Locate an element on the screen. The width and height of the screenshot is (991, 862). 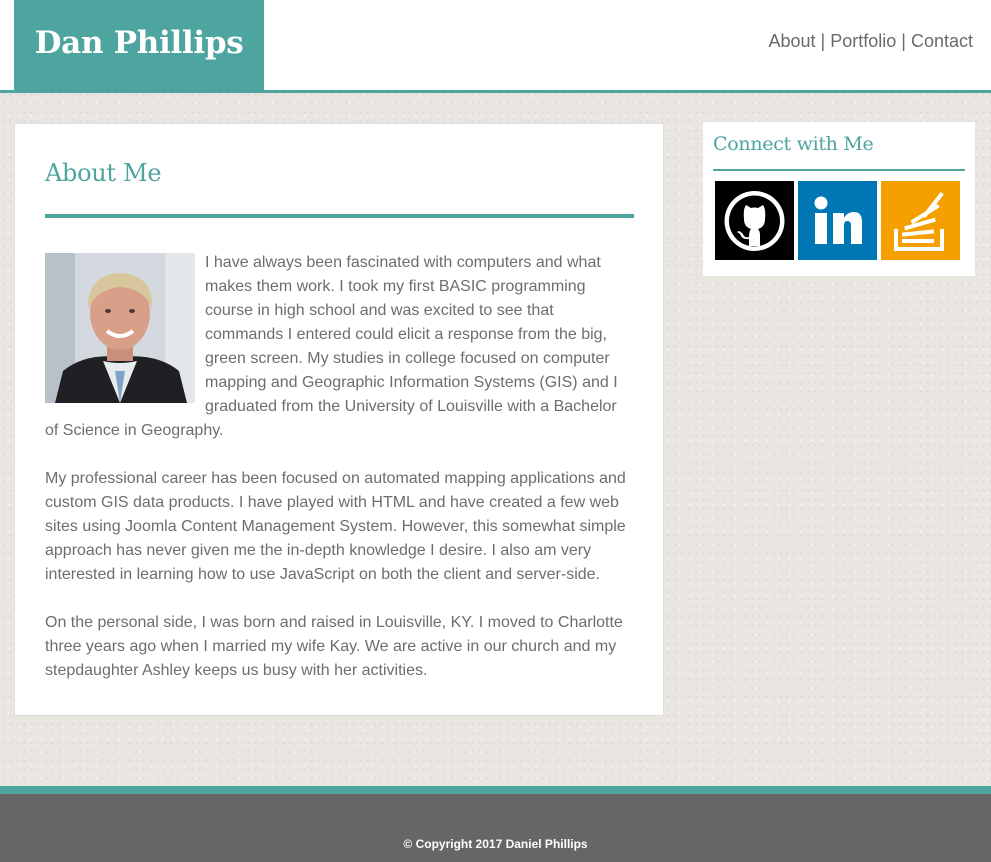
linkedin-icon is located at coordinates (837, 220).